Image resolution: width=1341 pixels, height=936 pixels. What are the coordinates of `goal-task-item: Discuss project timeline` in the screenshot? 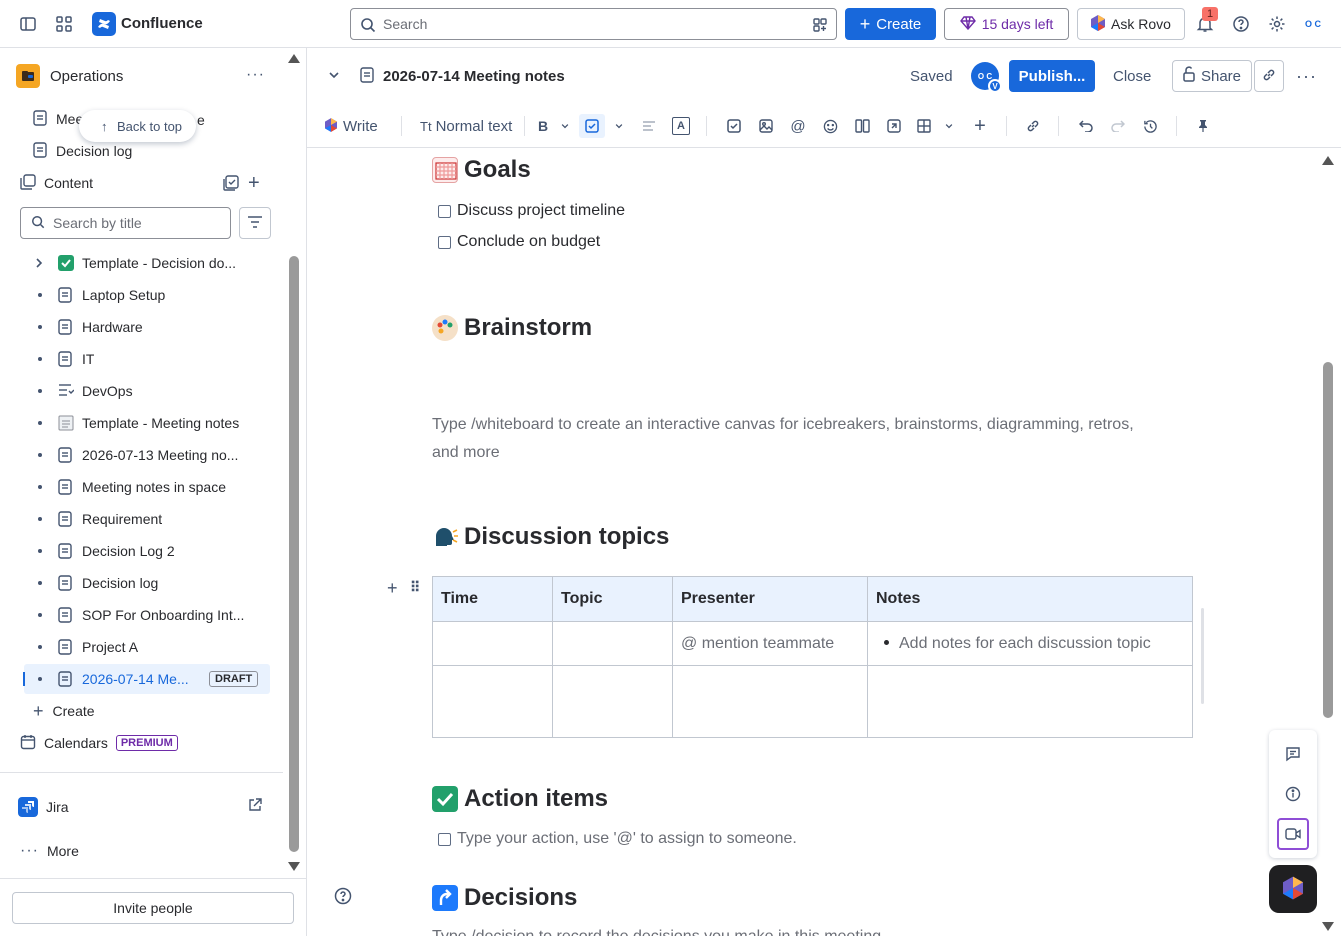 It's located at (531, 211).